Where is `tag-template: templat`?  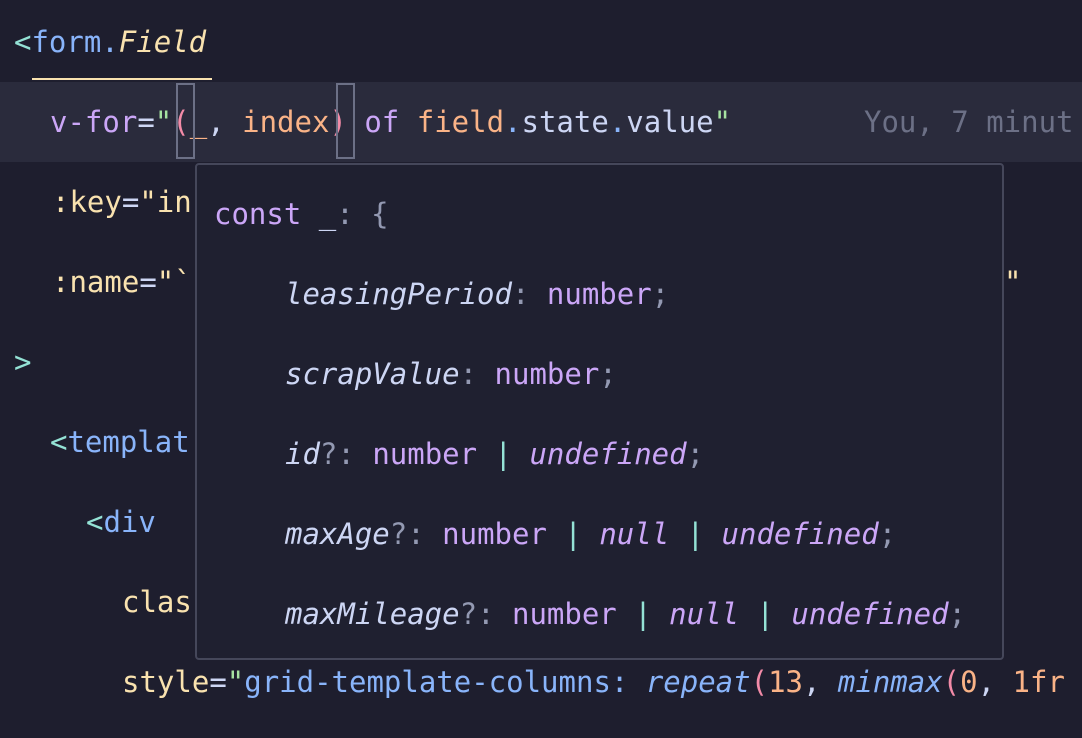
tag-template: templat is located at coordinates (128, 442).